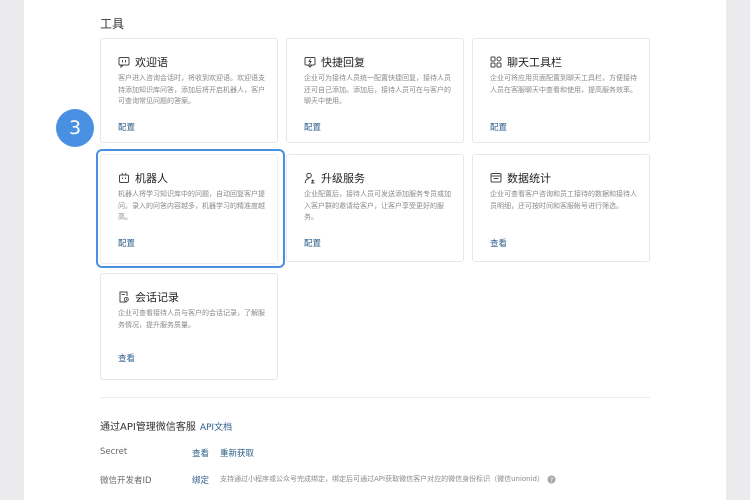  Describe the element at coordinates (343, 178) in the screenshot. I see `card-title: 升级服务` at that location.